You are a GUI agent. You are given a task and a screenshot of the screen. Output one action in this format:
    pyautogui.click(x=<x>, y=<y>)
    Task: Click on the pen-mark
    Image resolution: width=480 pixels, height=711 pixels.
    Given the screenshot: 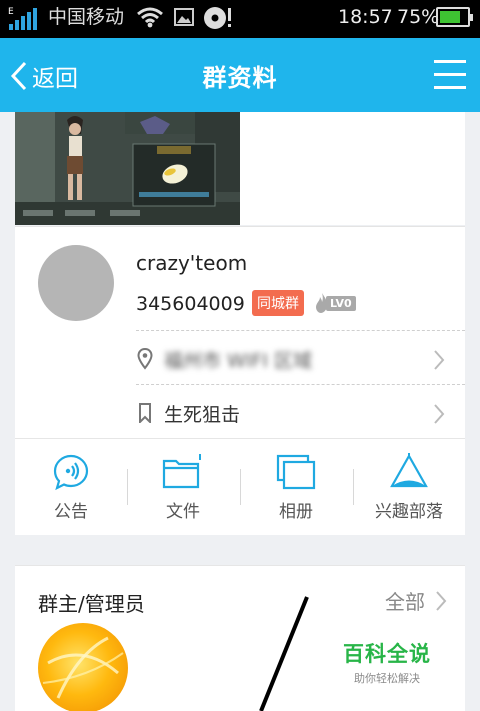 What is the action you would take?
    pyautogui.click(x=284, y=653)
    